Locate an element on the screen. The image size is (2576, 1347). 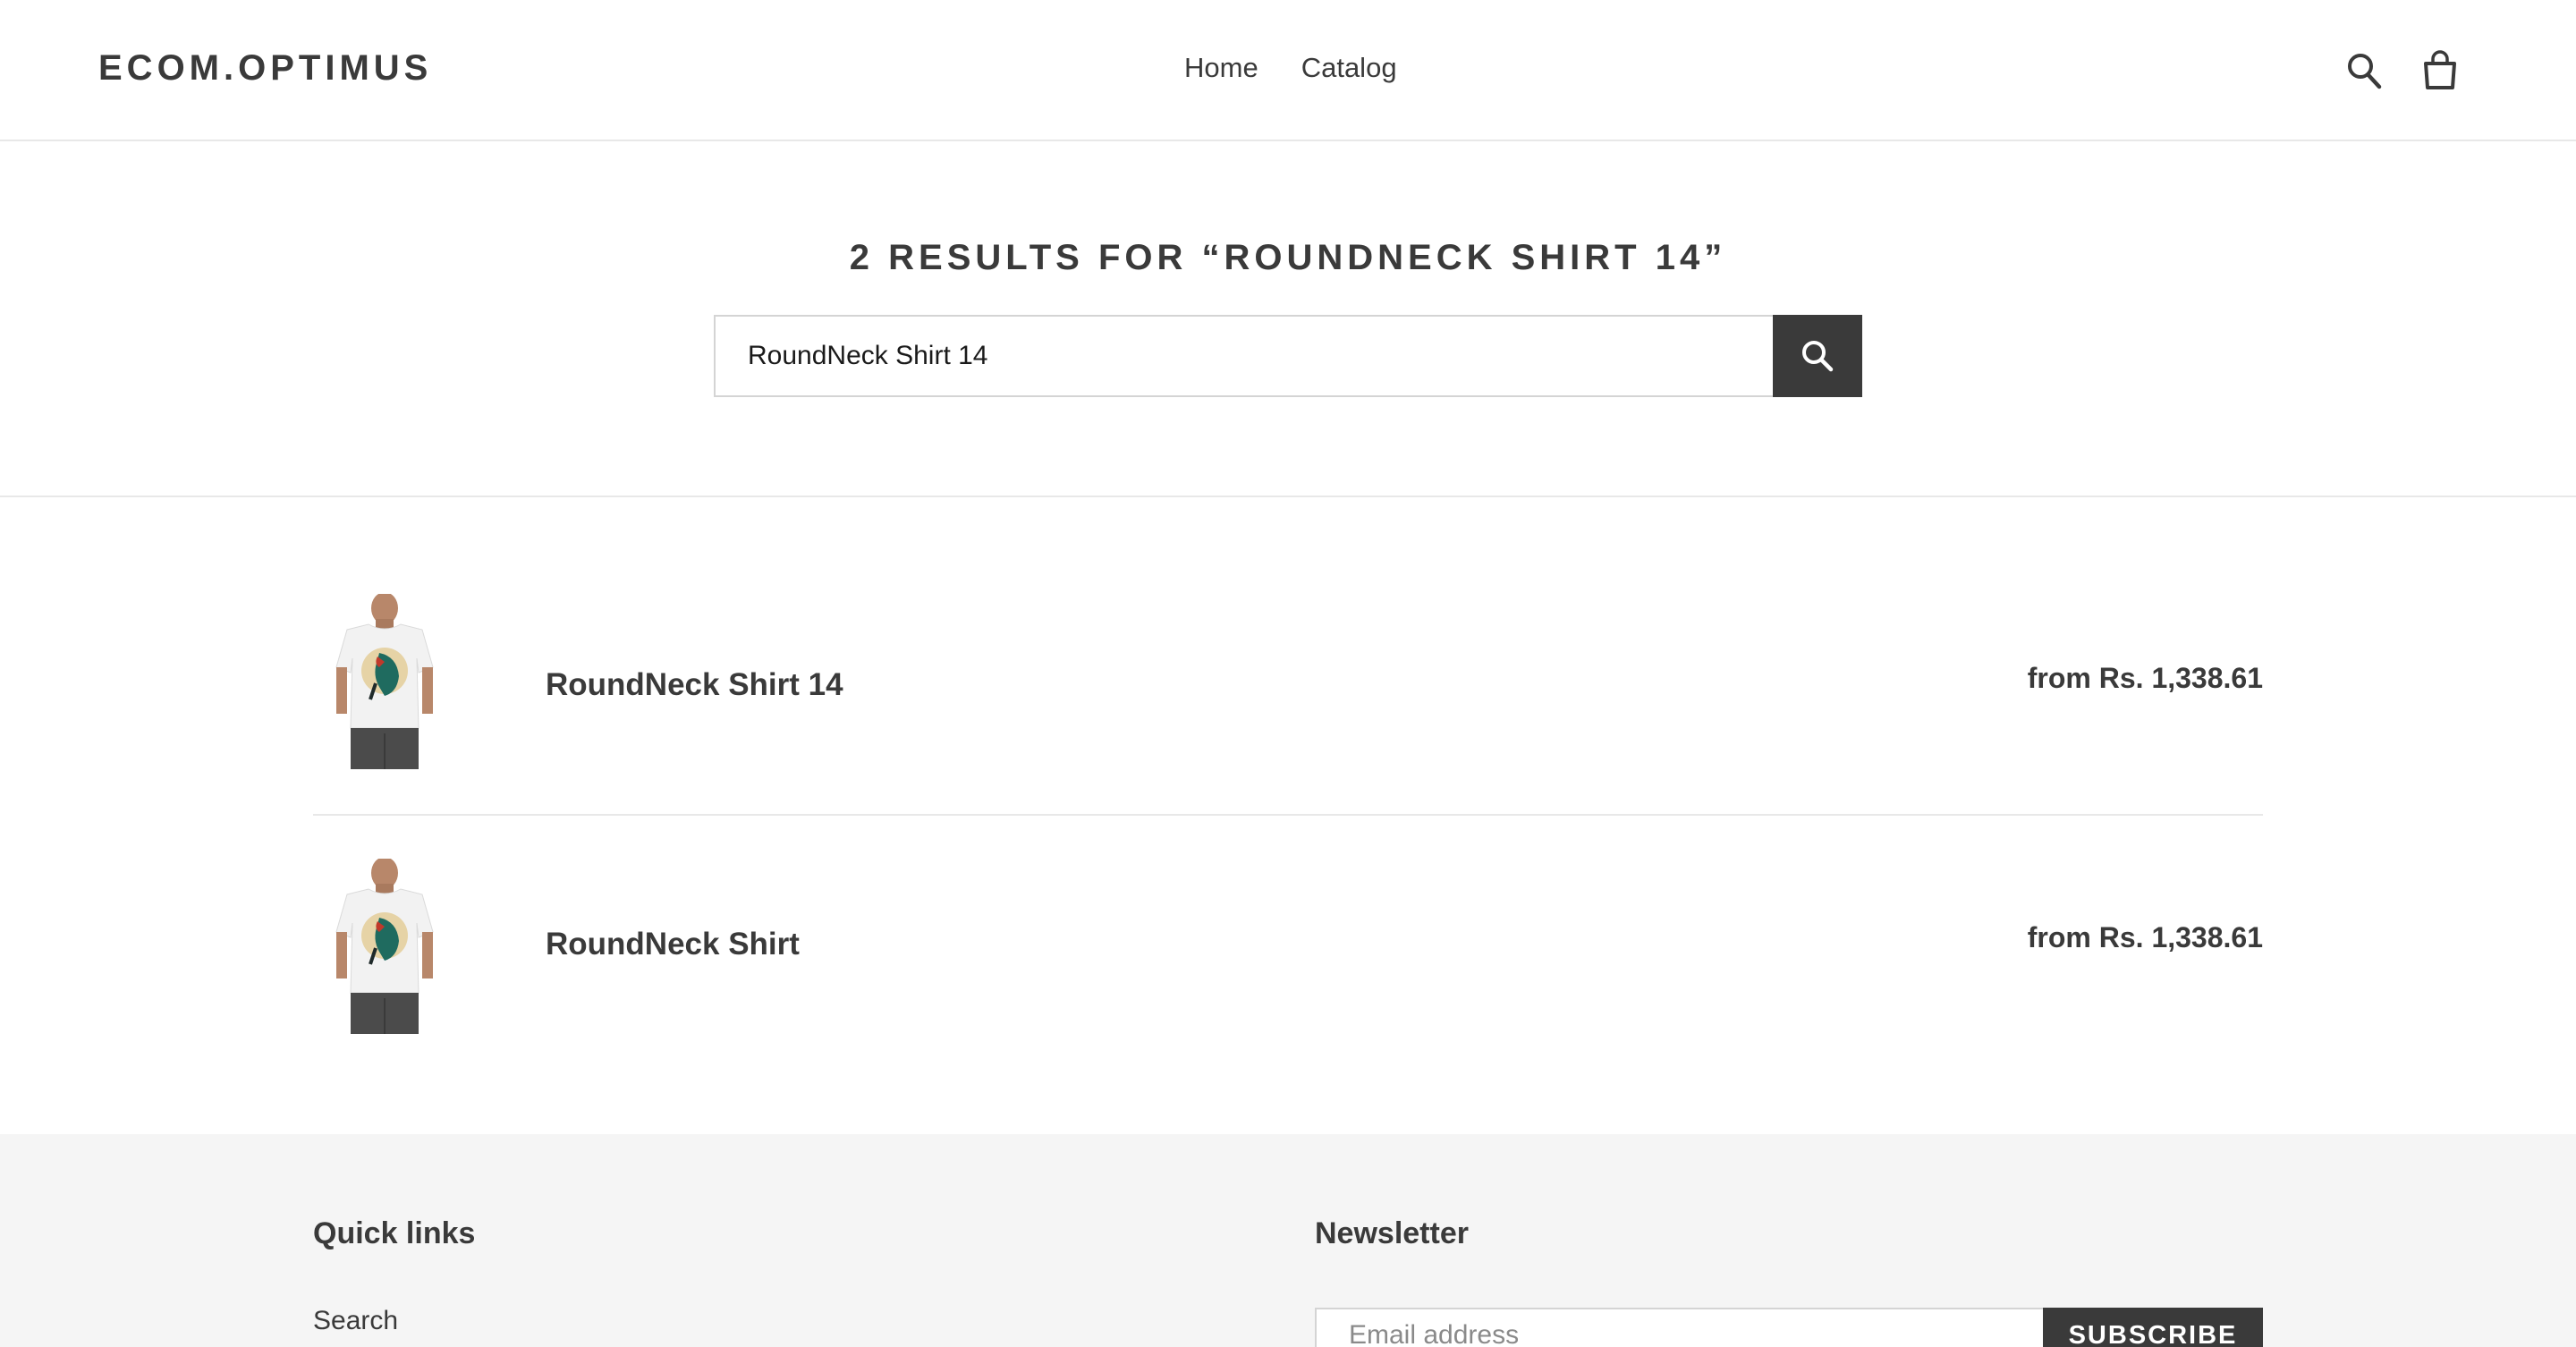
main-nav: Home Catalog is located at coordinates (1290, 68).